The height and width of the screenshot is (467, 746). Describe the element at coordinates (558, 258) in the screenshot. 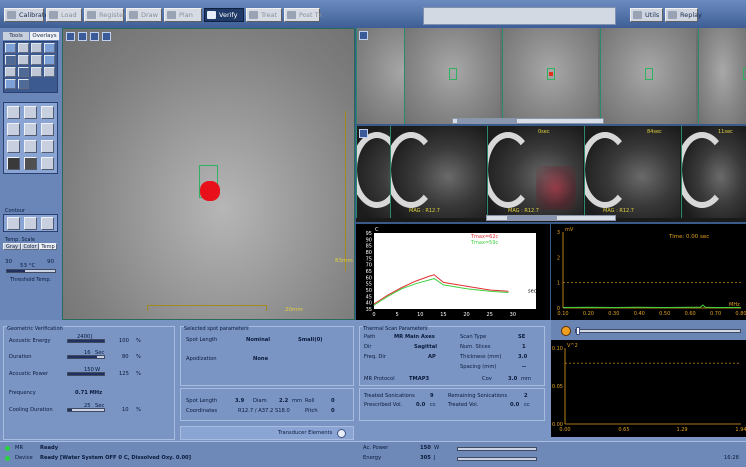

I see `spec-y-tick-label: 2` at that location.